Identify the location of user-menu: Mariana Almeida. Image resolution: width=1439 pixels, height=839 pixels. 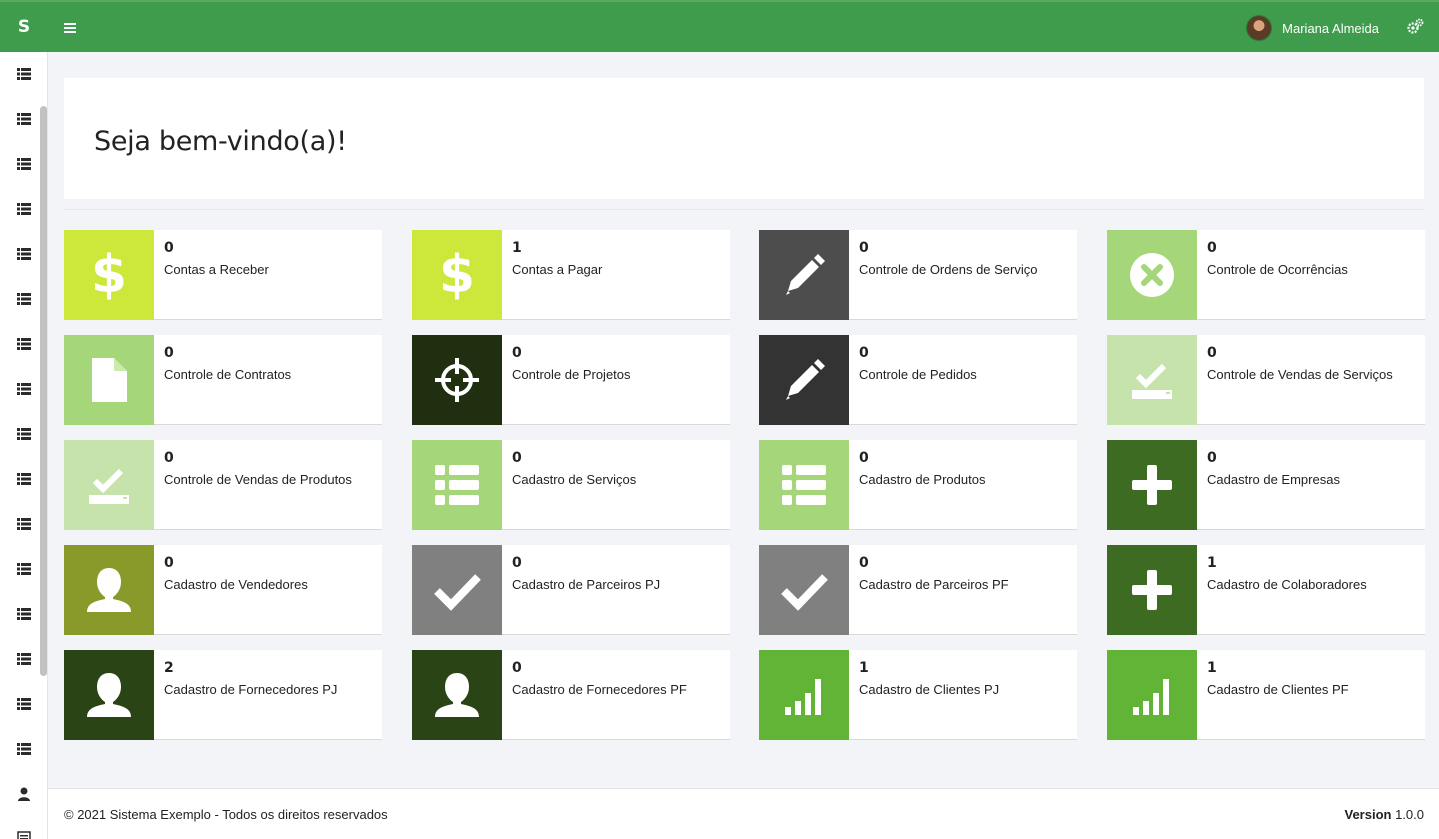
(1312, 28).